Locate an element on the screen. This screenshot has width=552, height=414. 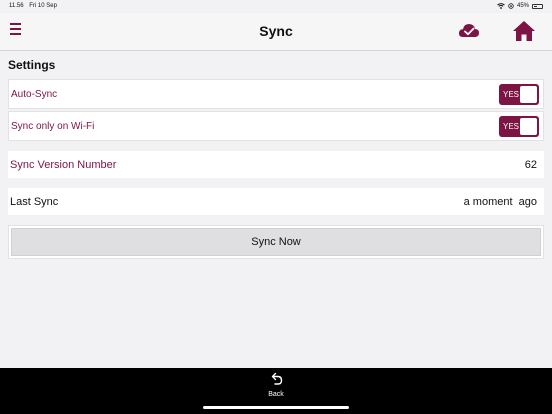
wifi-icon is located at coordinates (501, 6).